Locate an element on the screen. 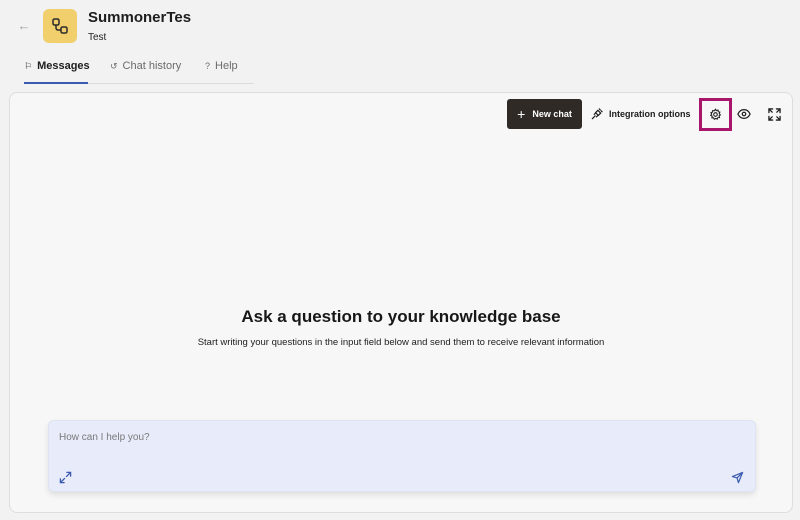  history-icon: ↺ is located at coordinates (114, 66).